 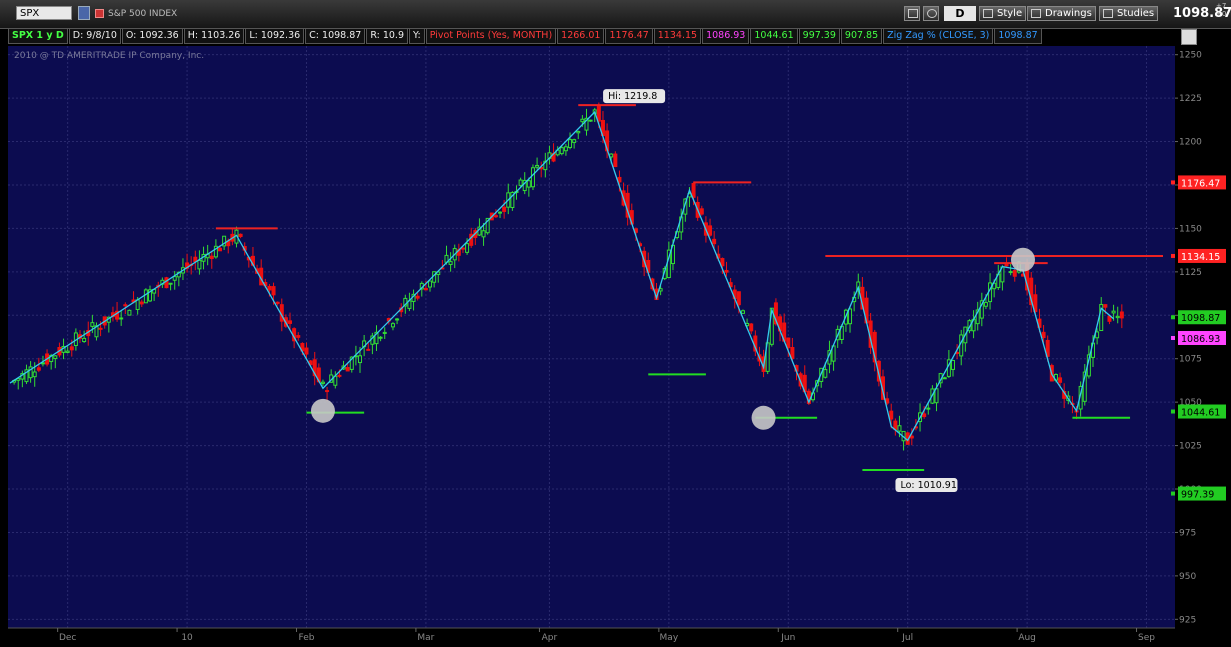 I want to click on y-tick-label: 925, so click(x=1187, y=620).